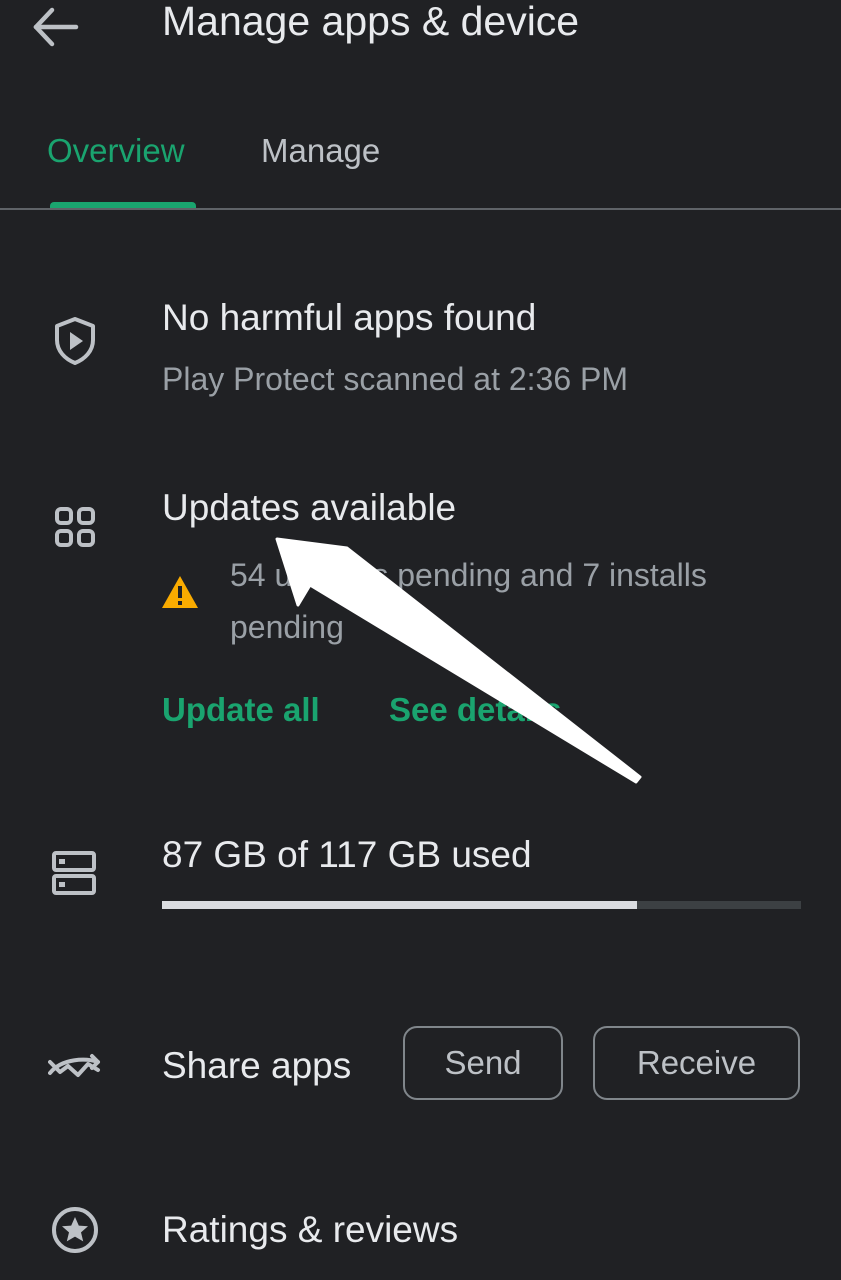 Image resolution: width=841 pixels, height=1280 pixels. Describe the element at coordinates (395, 379) in the screenshot. I see `protect-subtitle: Play Protect scanned at 2:36 PM` at that location.